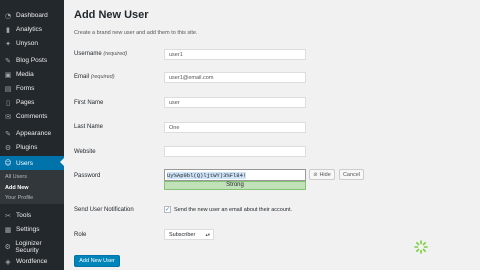 The height and width of the screenshot is (270, 480). I want to click on password-input: Uy%Ap9bl(Q)ljtWY)3%Fl84!, so click(235, 175).